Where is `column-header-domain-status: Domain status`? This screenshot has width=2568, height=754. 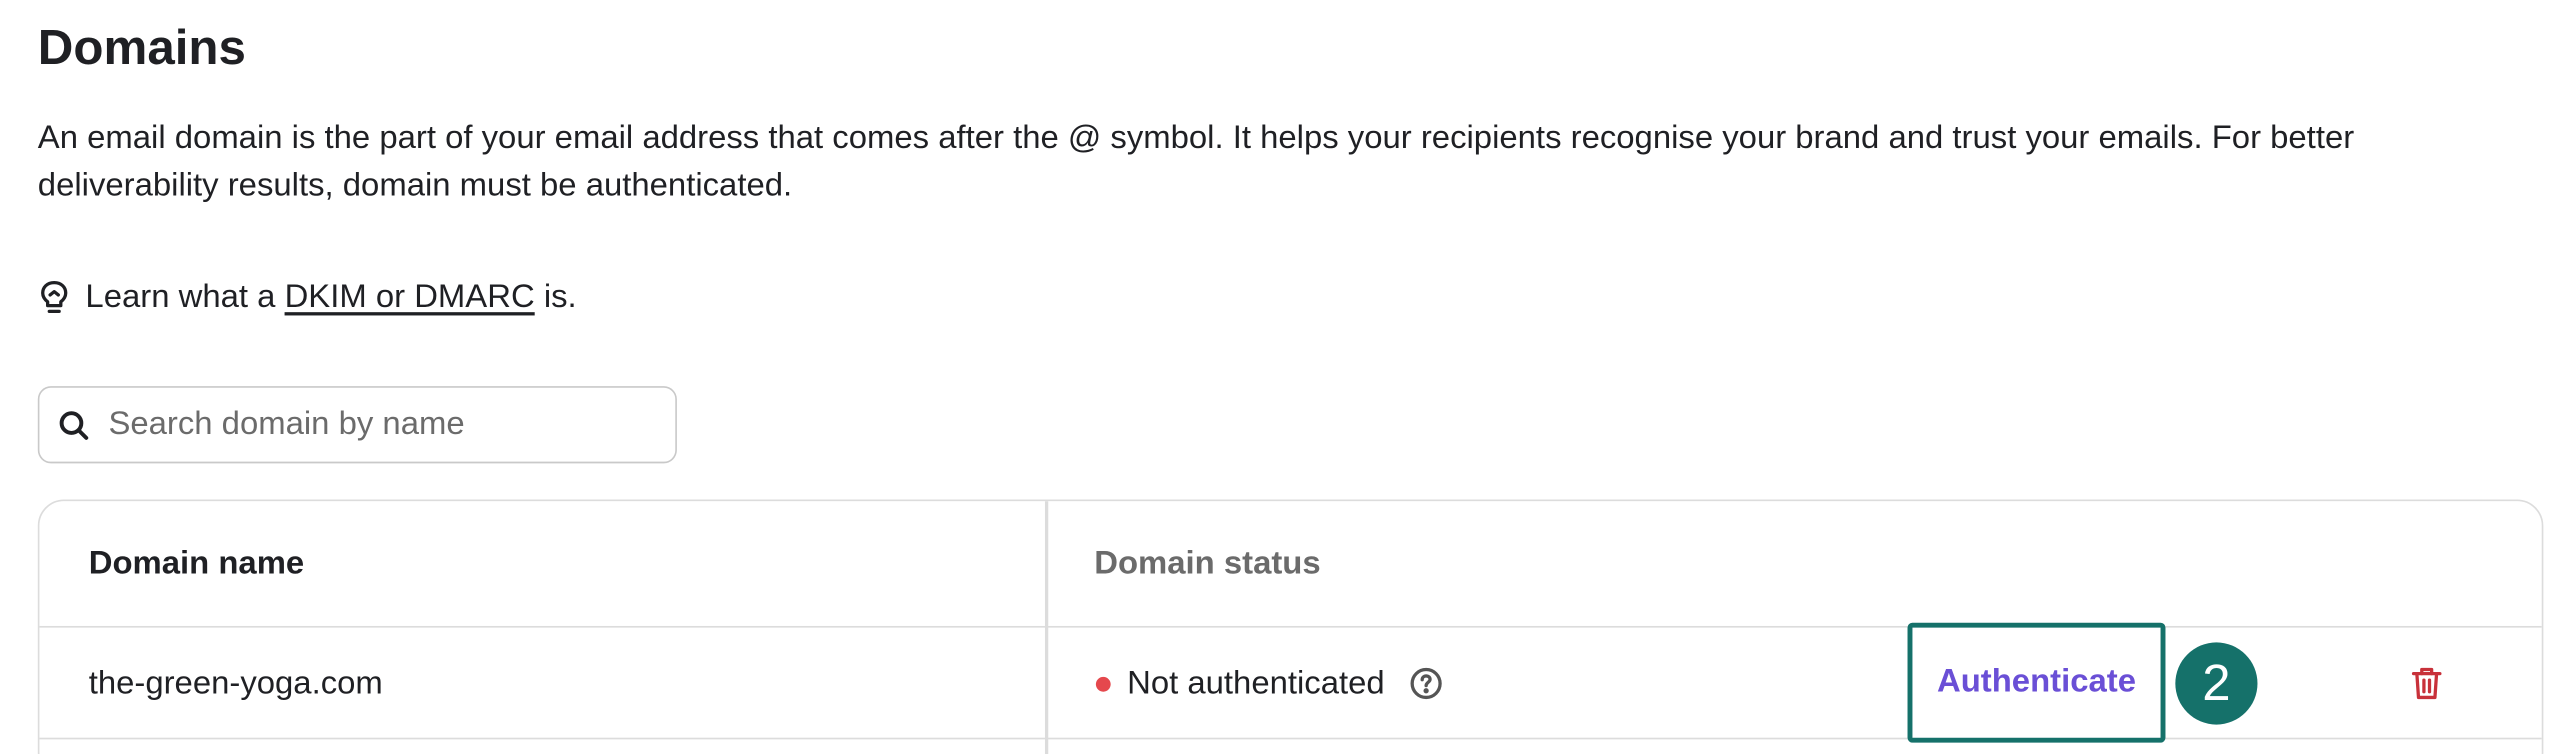 column-header-domain-status: Domain status is located at coordinates (1207, 564).